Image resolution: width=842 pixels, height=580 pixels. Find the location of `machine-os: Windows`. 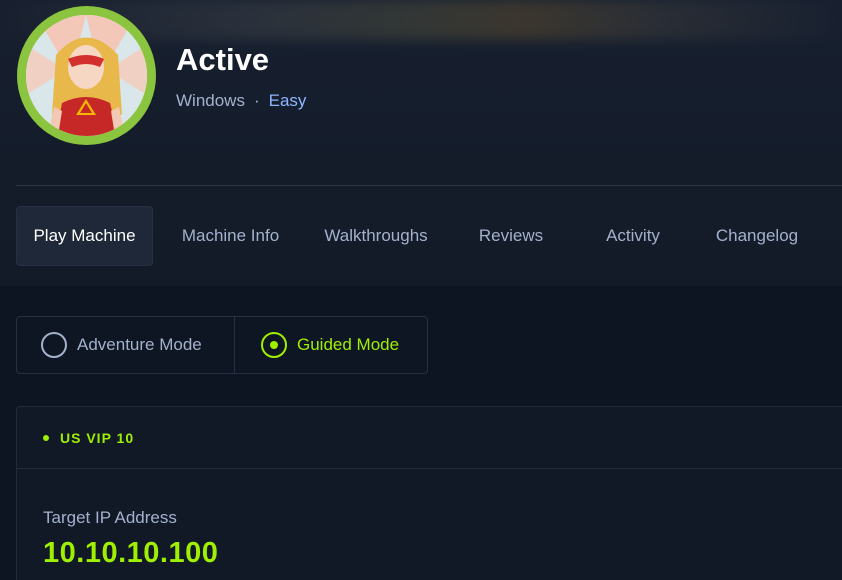

machine-os: Windows is located at coordinates (210, 100).